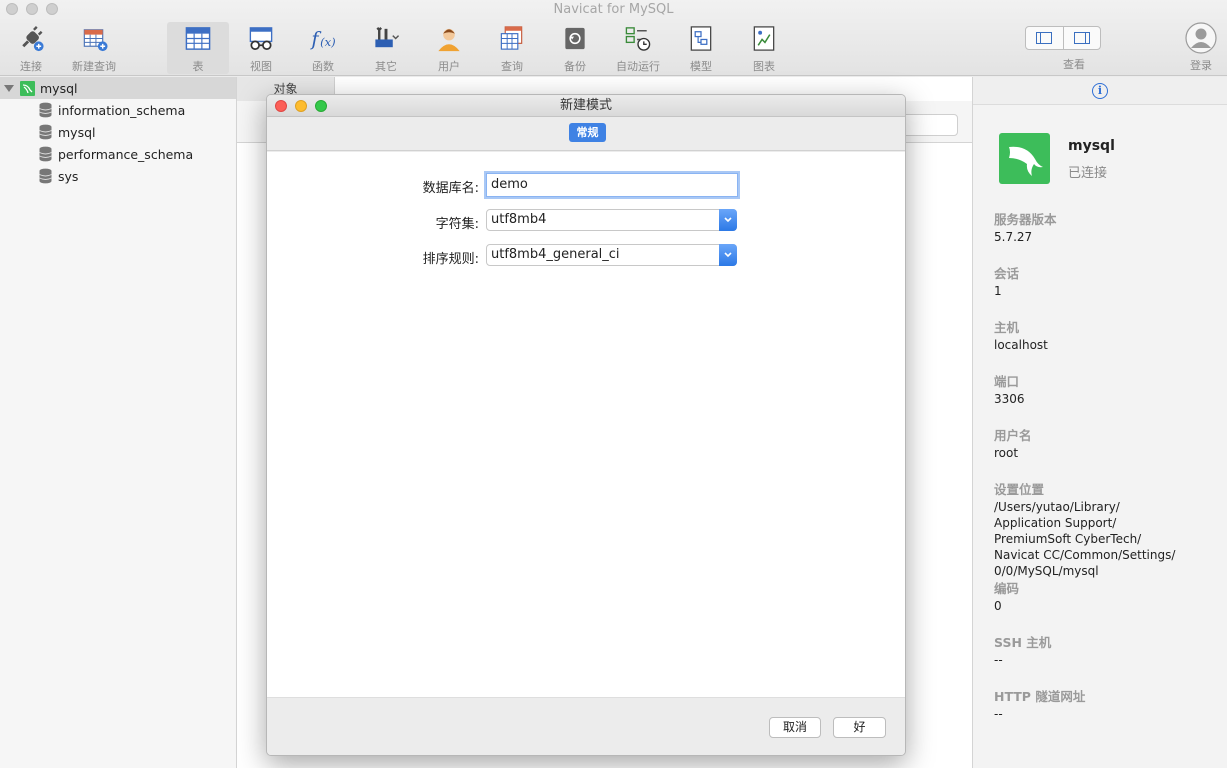 The image size is (1227, 768). What do you see at coordinates (386, 66) in the screenshot?
I see `other-label: 其它` at bounding box center [386, 66].